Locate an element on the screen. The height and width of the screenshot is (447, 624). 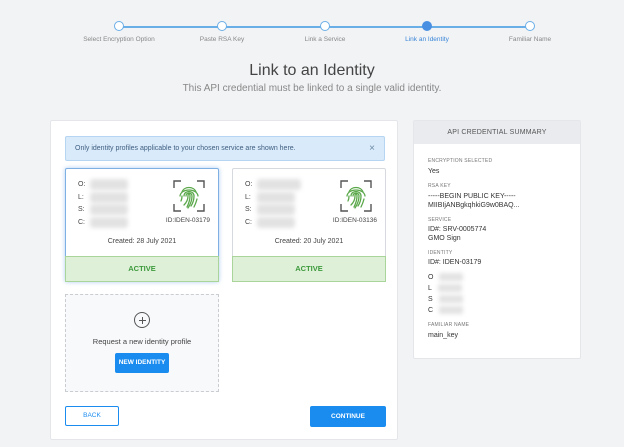
step-label: Paste RSA Key is located at coordinates (222, 39).